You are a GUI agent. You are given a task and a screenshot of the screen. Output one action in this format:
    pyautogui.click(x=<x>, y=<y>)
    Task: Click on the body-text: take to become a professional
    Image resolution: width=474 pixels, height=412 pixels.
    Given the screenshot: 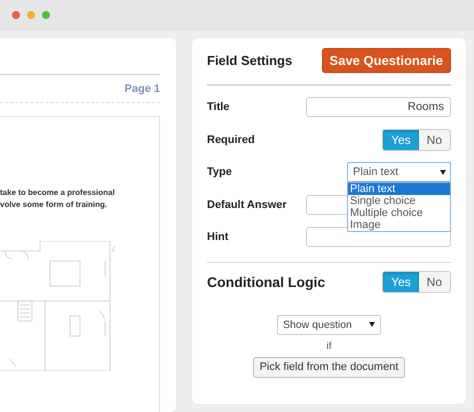 What is the action you would take?
    pyautogui.click(x=57, y=193)
    